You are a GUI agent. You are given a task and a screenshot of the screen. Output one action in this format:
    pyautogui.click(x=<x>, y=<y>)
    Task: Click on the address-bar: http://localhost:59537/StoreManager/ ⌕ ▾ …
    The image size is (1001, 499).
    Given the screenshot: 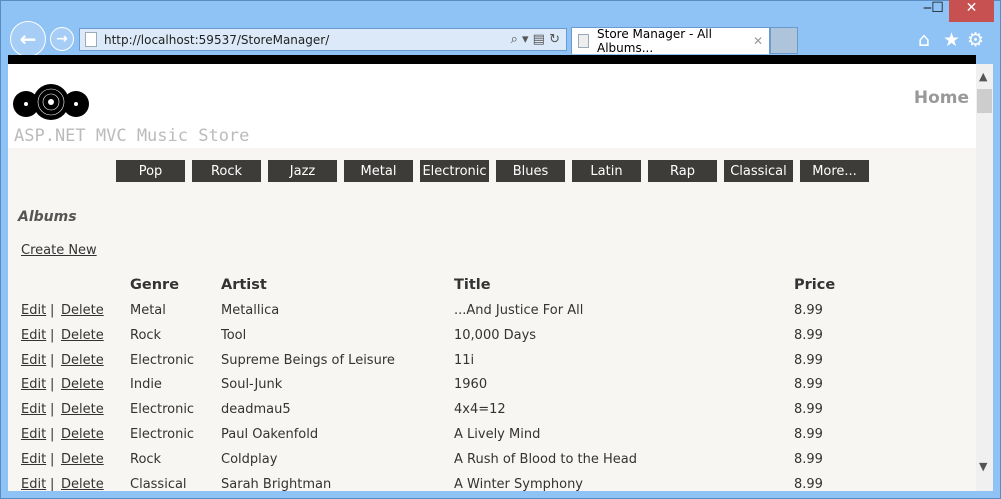 What is the action you would take?
    pyautogui.click(x=323, y=39)
    